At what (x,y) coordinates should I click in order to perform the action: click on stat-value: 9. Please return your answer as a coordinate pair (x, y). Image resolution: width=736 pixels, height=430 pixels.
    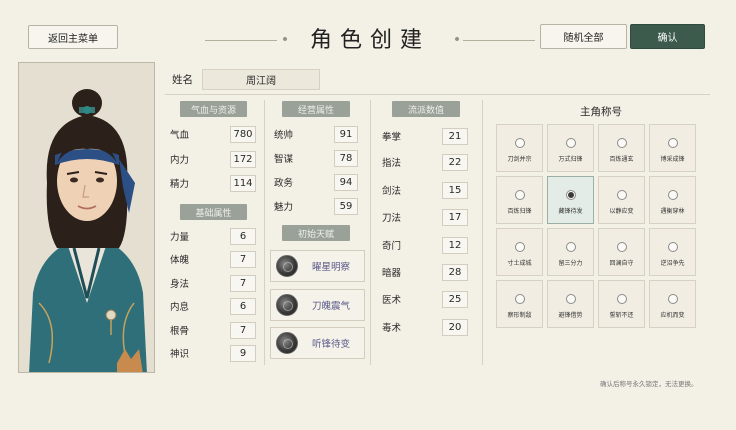
    Looking at the image, I should click on (243, 353).